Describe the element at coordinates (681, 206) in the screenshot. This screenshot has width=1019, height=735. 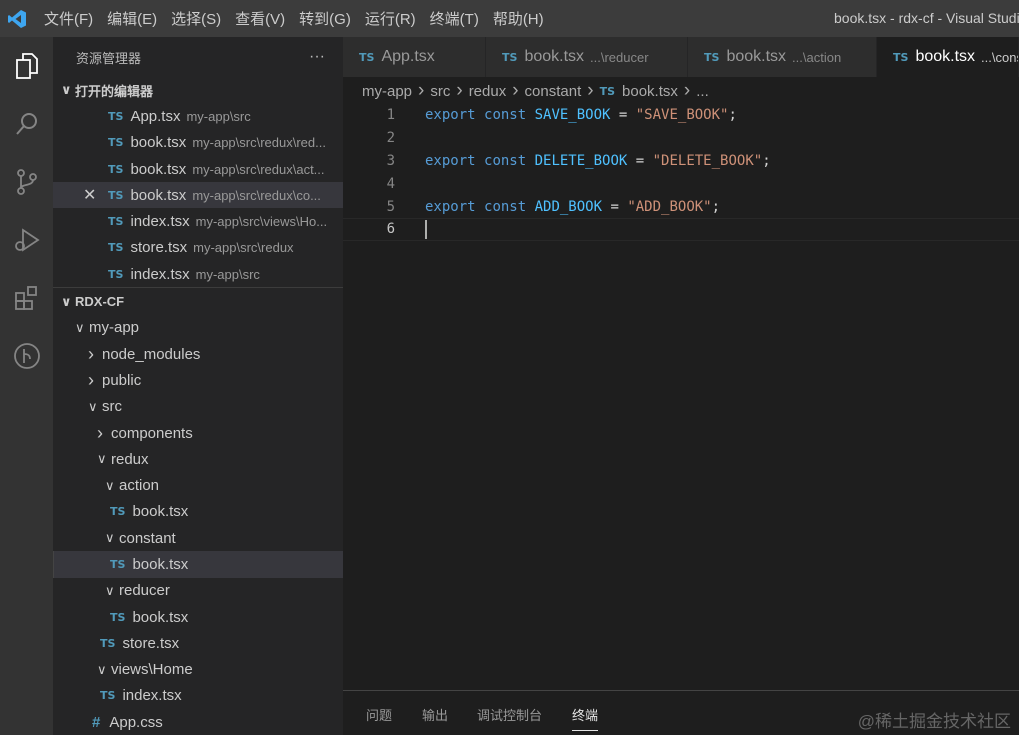
I see `code-line: 5 export const ADD_BOOK = "ADD_BOOK";` at that location.